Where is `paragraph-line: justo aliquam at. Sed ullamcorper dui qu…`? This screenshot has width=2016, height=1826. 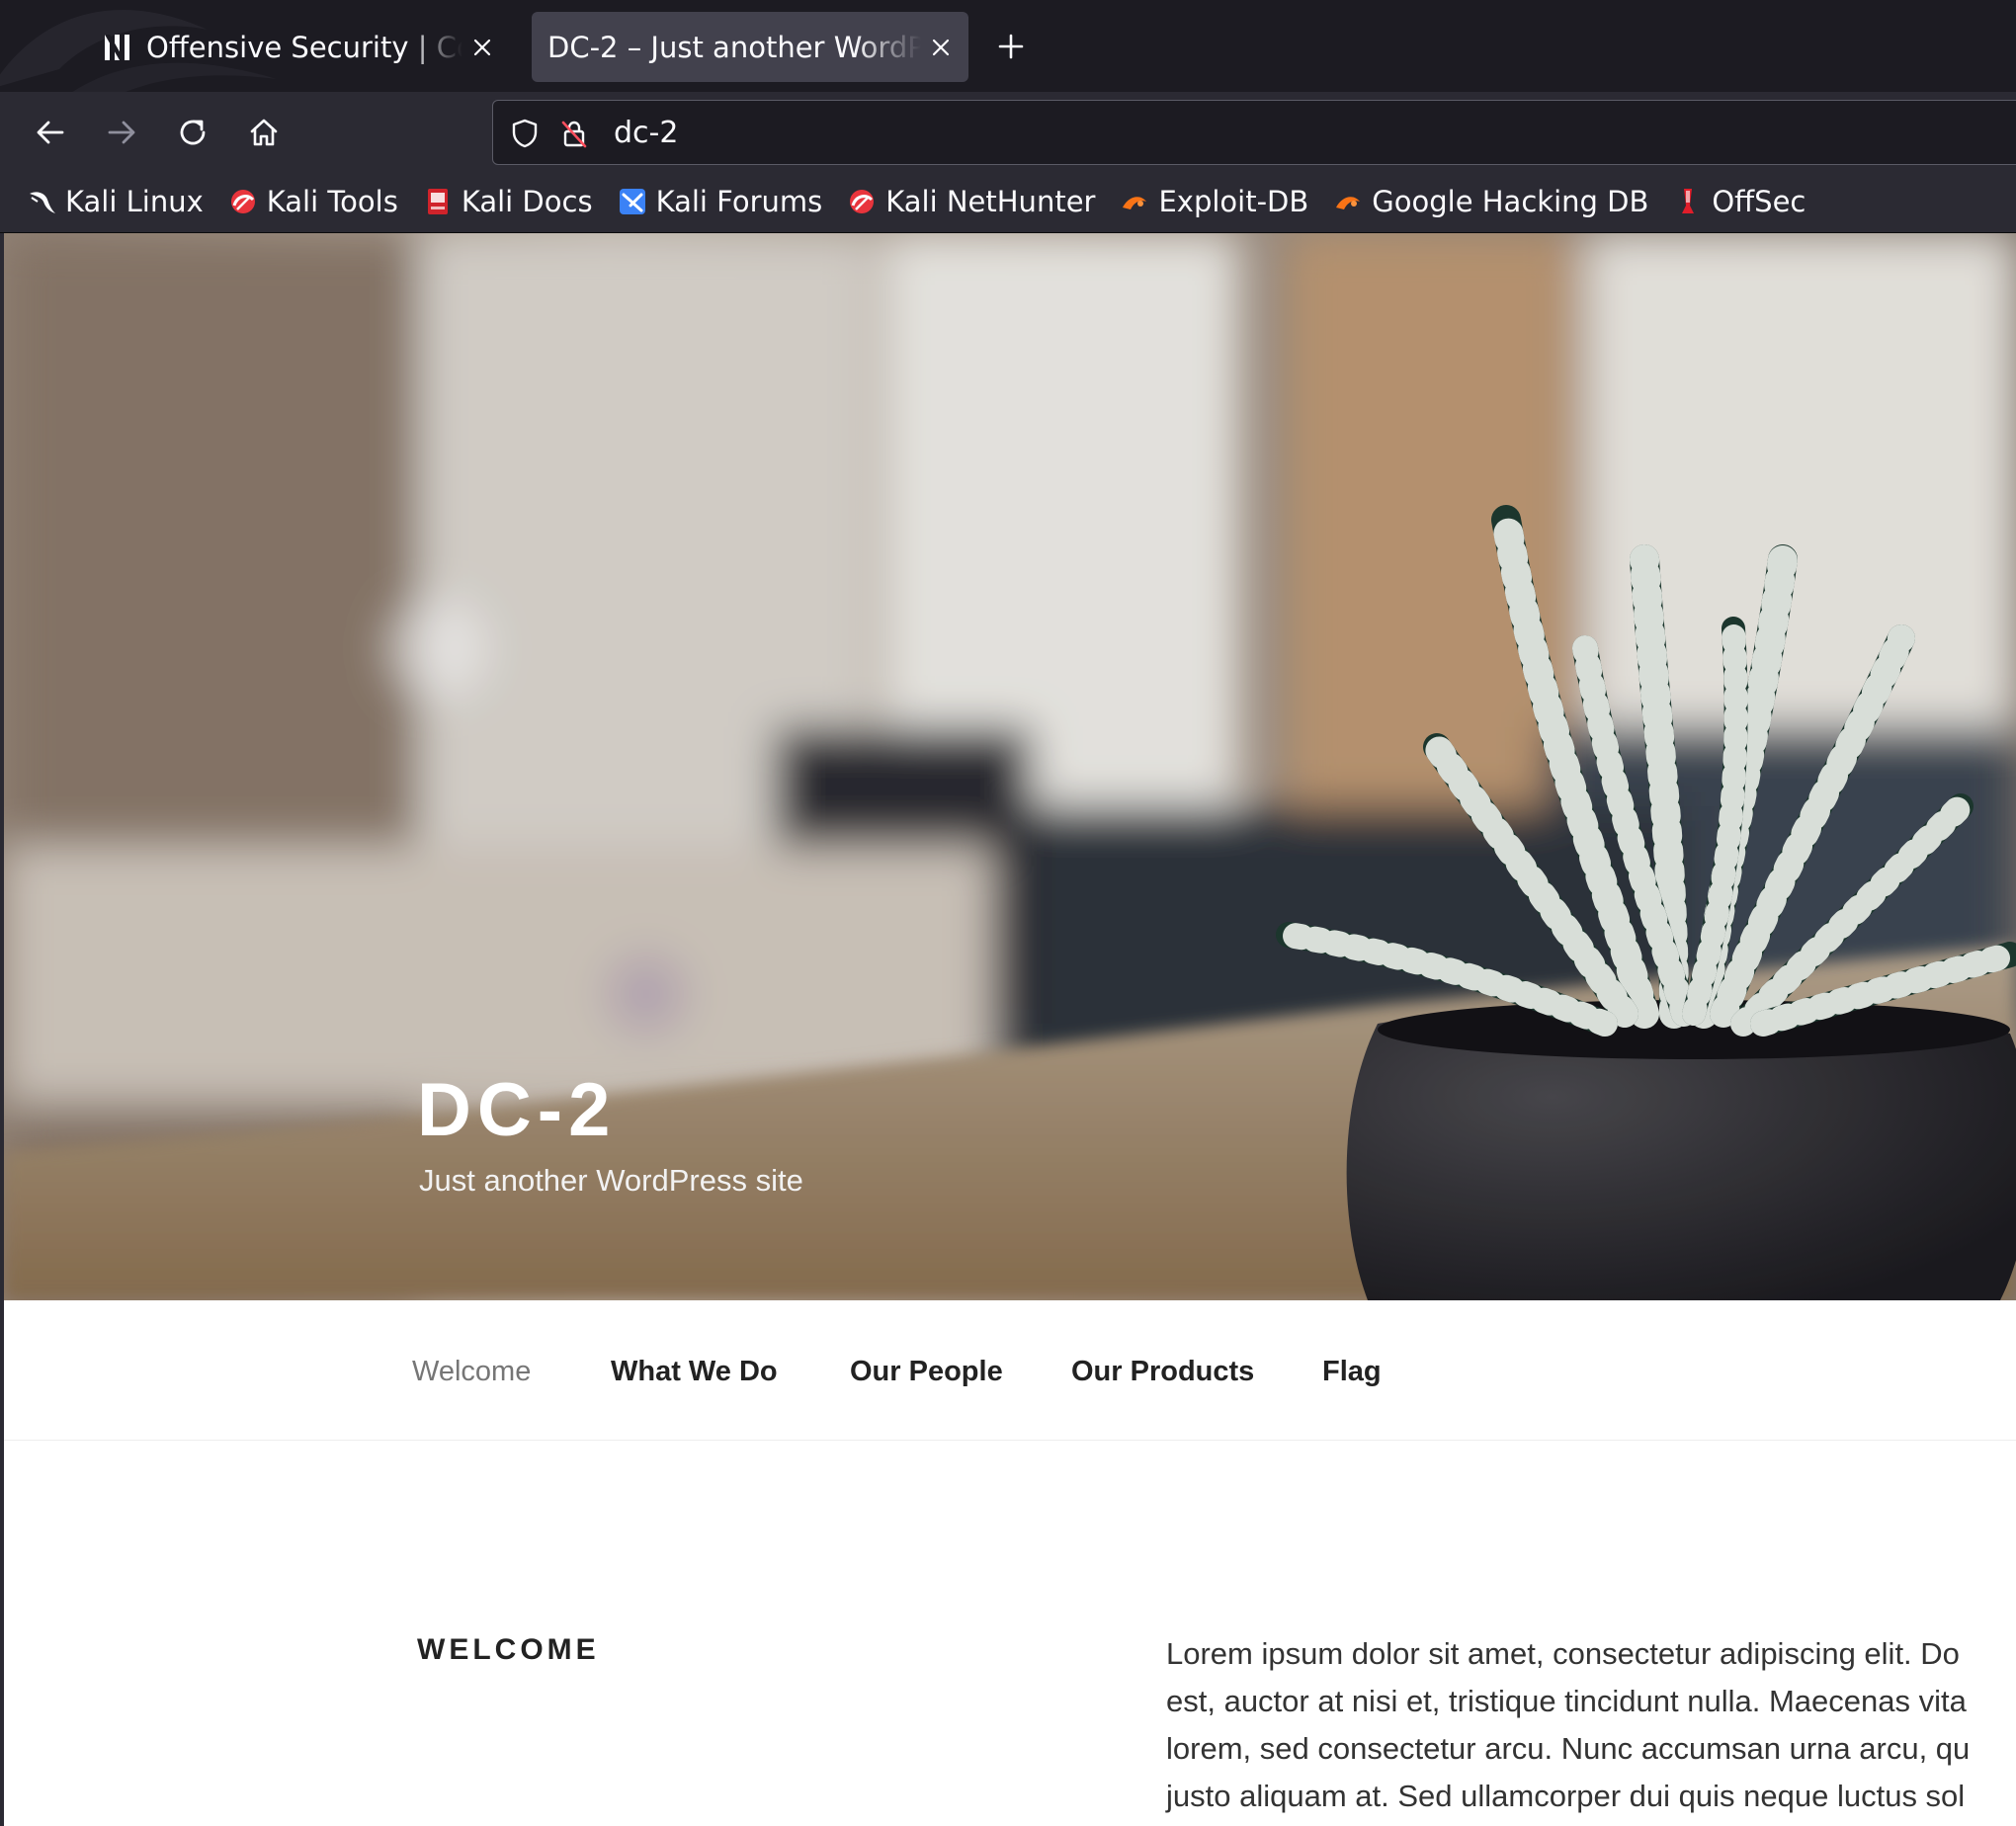 paragraph-line: justo aliquam at. Sed ullamcorper dui qu… is located at coordinates (1566, 1796).